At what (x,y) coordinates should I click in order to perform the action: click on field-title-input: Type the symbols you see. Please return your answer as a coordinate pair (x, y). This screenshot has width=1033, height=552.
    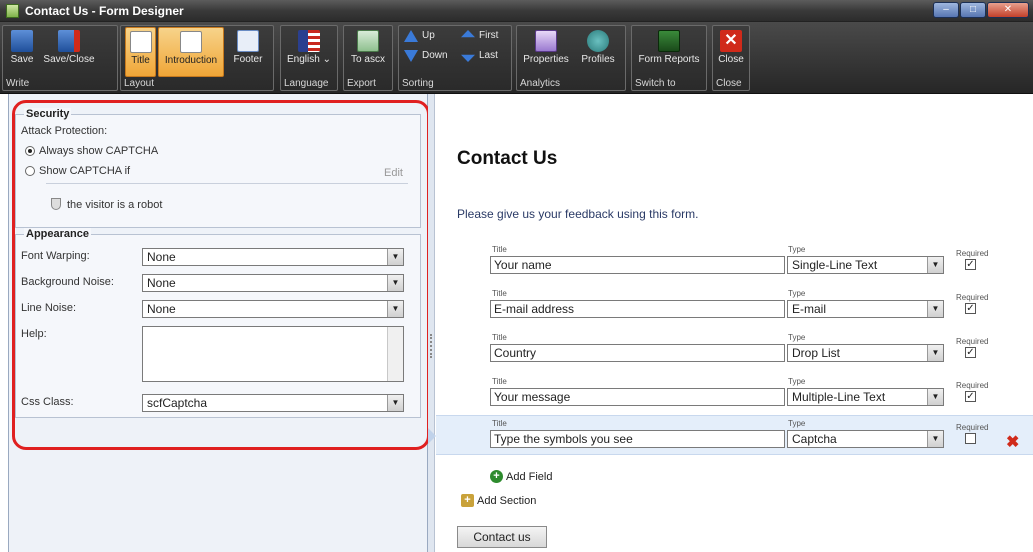
    Looking at the image, I should click on (637, 439).